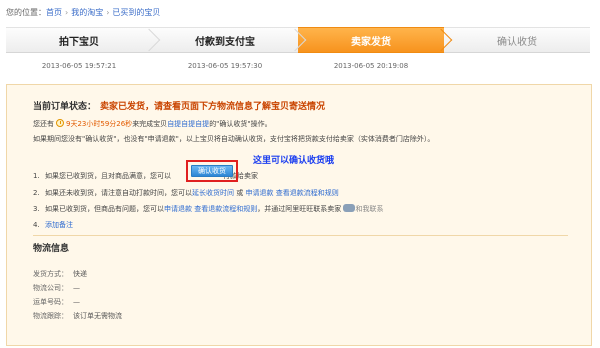 The height and width of the screenshot is (348, 600). I want to click on breadcrumb-item-my-taobao: 我的淘宝, so click(87, 12).